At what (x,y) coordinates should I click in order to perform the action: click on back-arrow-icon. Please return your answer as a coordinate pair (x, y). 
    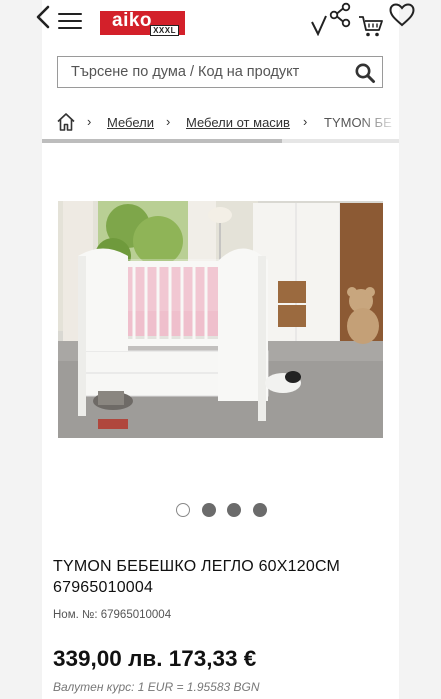
    Looking at the image, I should click on (44, 17).